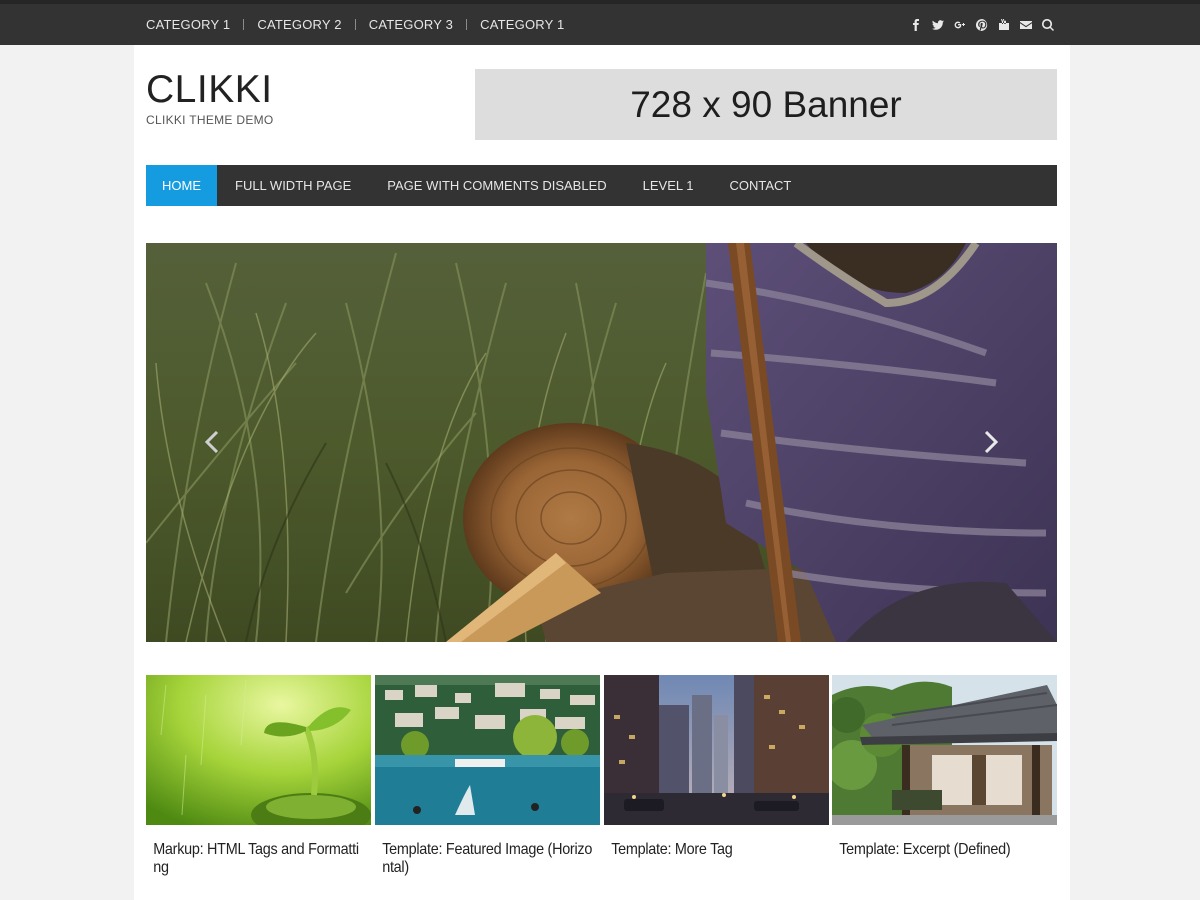  What do you see at coordinates (258, 851) in the screenshot?
I see `post-title: Markup: HTML Tags and Formatting` at bounding box center [258, 851].